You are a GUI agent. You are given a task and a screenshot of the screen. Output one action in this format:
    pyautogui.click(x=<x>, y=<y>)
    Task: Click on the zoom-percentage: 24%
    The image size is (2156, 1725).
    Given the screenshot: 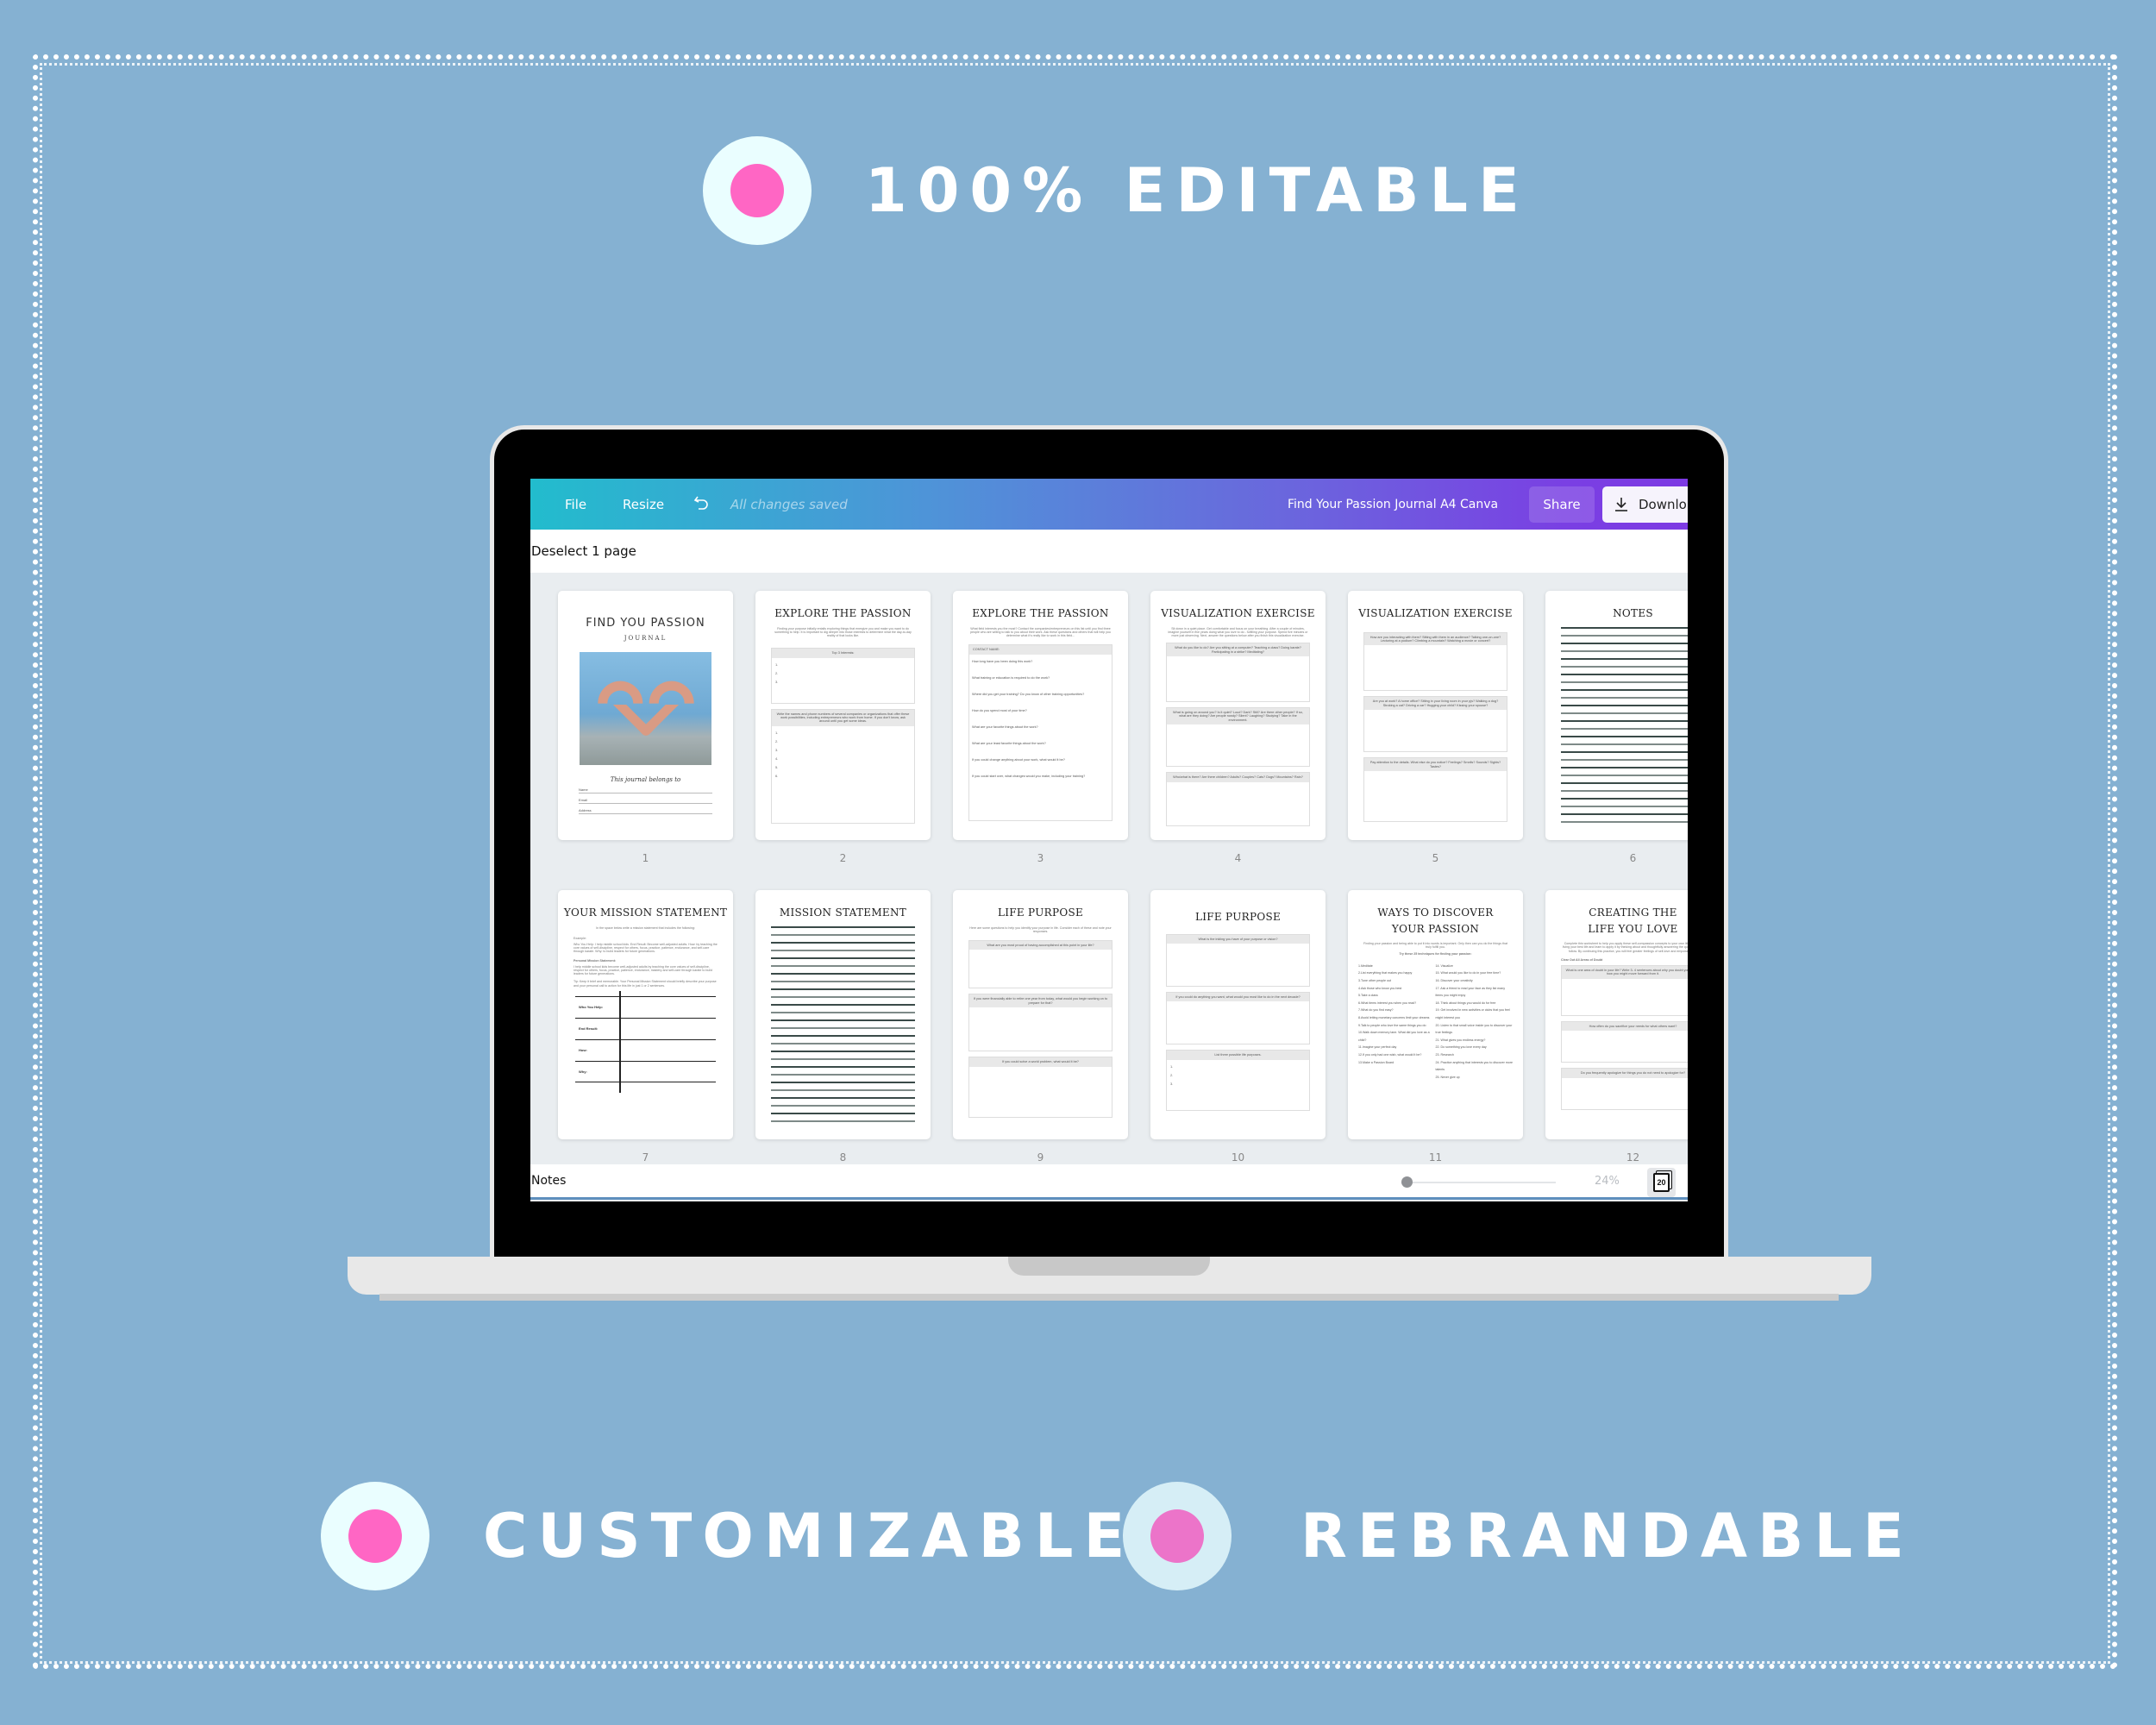 What is the action you would take?
    pyautogui.click(x=1607, y=1182)
    